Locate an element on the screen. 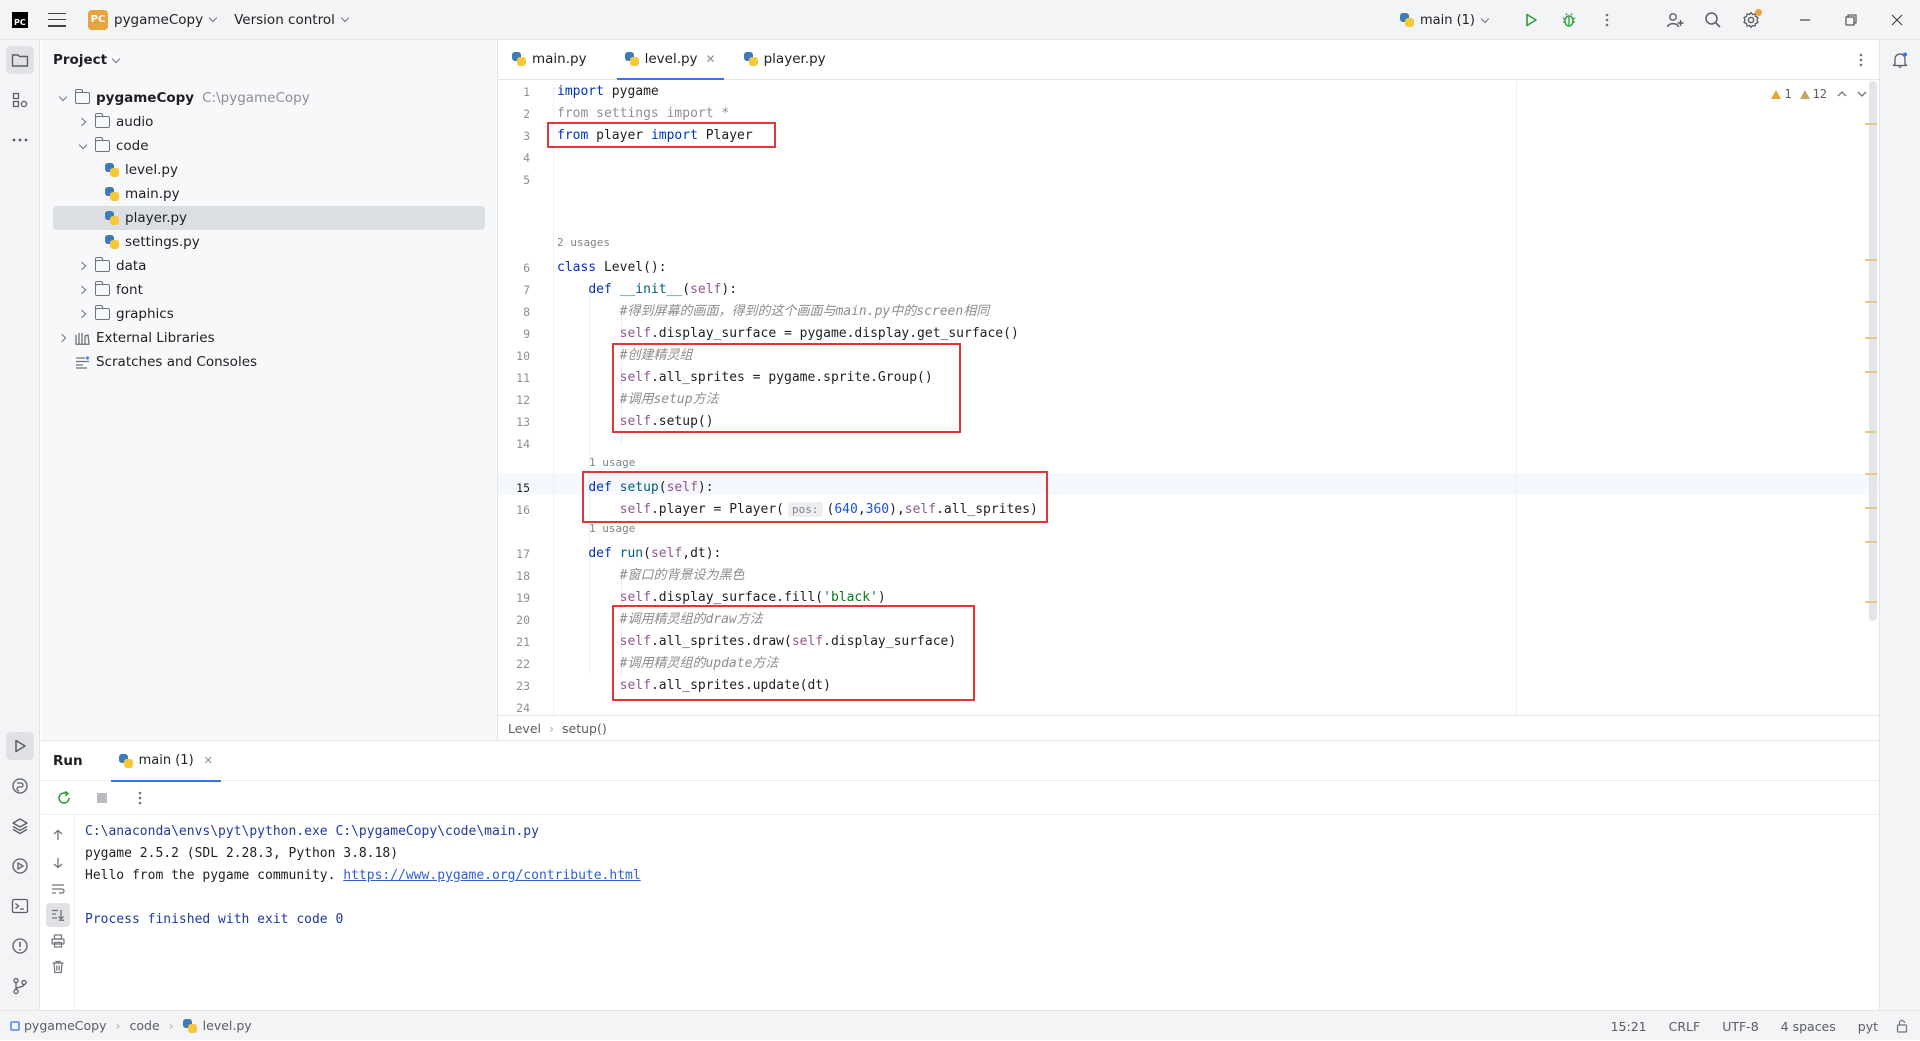 The height and width of the screenshot is (1041, 1920). run-button is located at coordinates (1531, 20).